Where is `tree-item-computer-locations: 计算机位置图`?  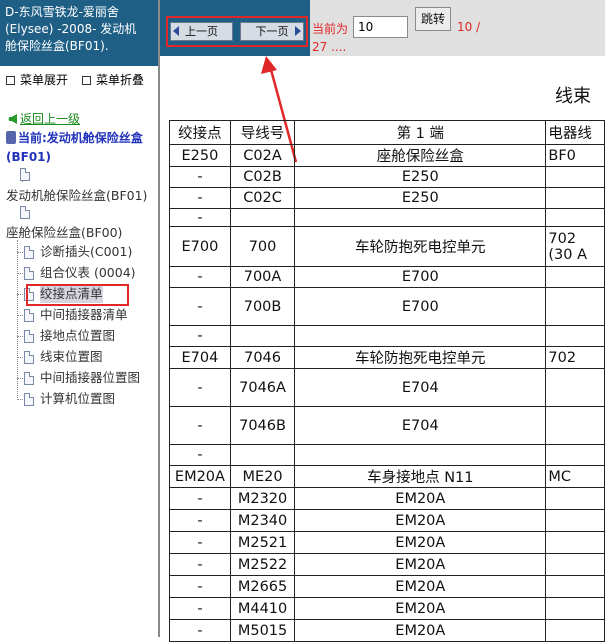 tree-item-computer-locations: 计算机位置图 is located at coordinates (69, 399).